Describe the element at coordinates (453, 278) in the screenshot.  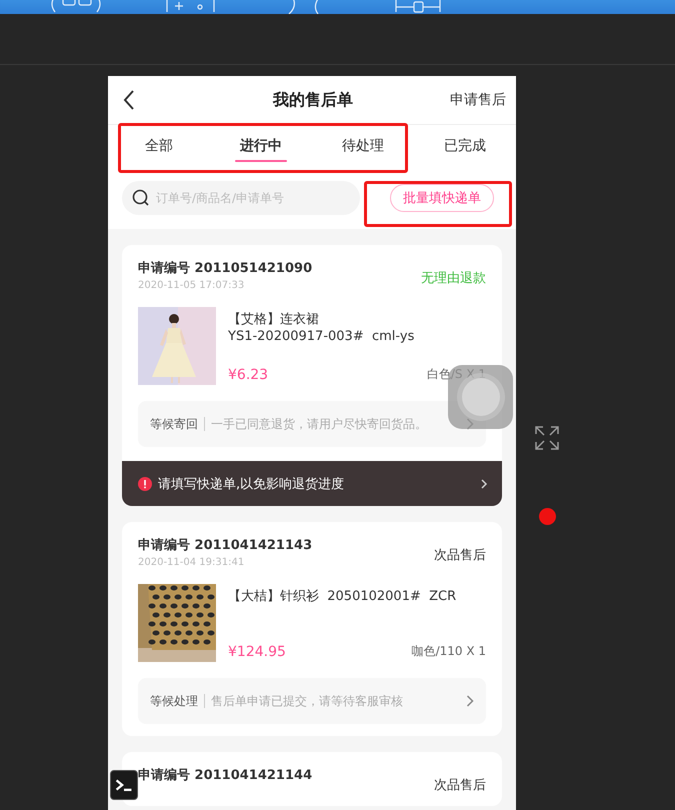
I see `refund-type: 无理由退款` at that location.